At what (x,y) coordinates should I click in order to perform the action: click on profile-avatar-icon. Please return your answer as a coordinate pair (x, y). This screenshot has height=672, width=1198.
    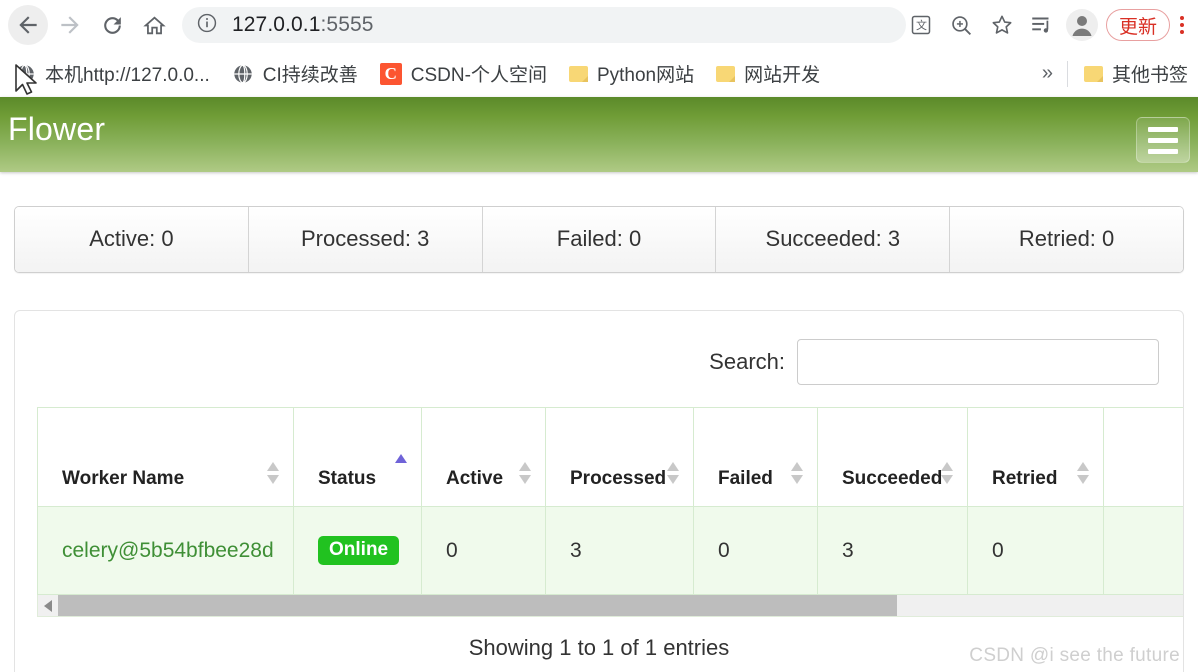
    Looking at the image, I should click on (1081, 25).